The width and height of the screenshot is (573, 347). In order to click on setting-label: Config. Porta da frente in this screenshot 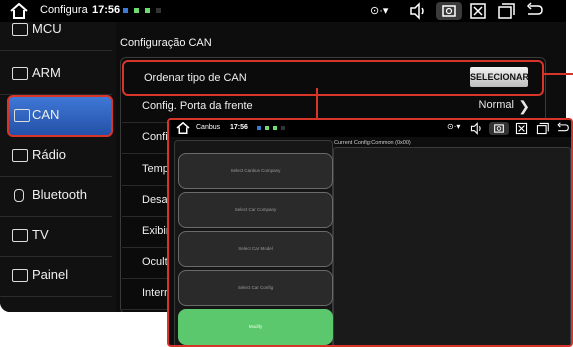, I will do `click(197, 106)`.